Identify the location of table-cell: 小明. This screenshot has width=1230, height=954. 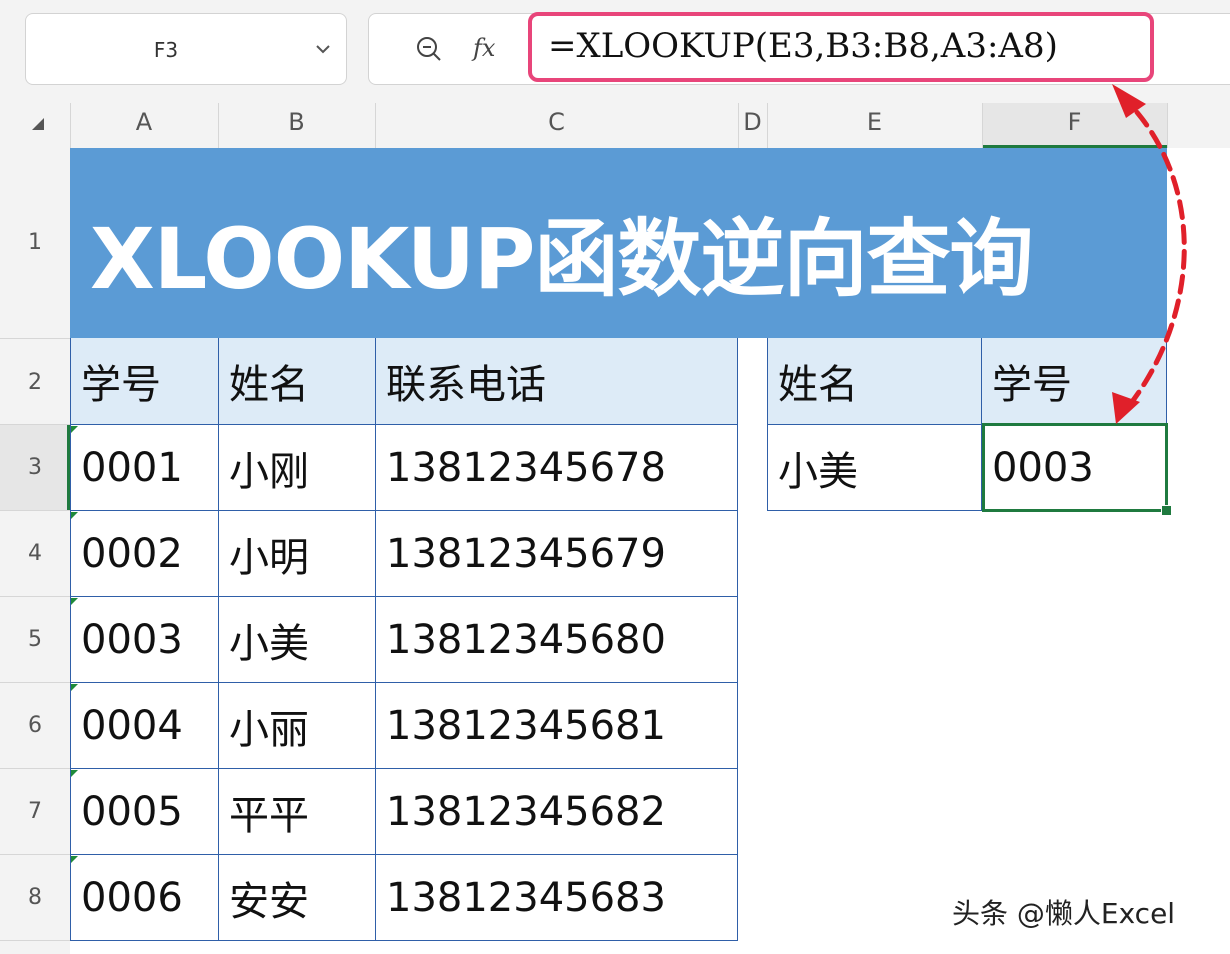
(297, 554).